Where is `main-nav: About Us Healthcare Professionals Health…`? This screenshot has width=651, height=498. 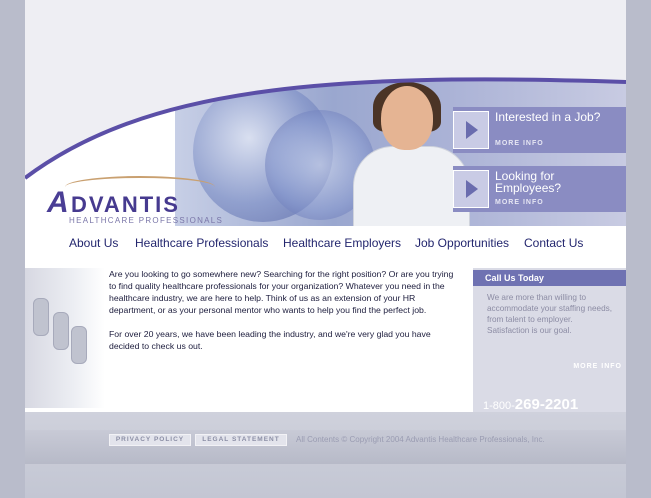 main-nav: About Us Healthcare Professionals Health… is located at coordinates (325, 247).